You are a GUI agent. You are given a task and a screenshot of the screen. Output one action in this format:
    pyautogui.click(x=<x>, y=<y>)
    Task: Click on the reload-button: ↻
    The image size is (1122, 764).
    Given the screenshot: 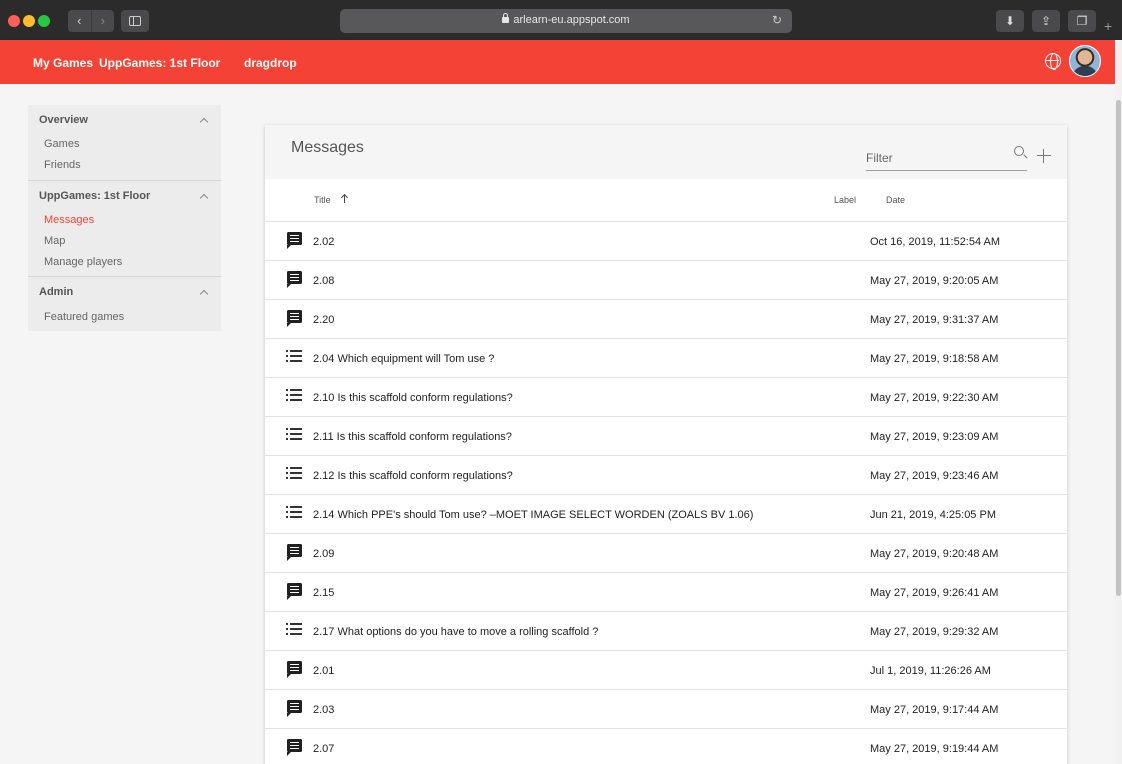 What is the action you would take?
    pyautogui.click(x=777, y=20)
    